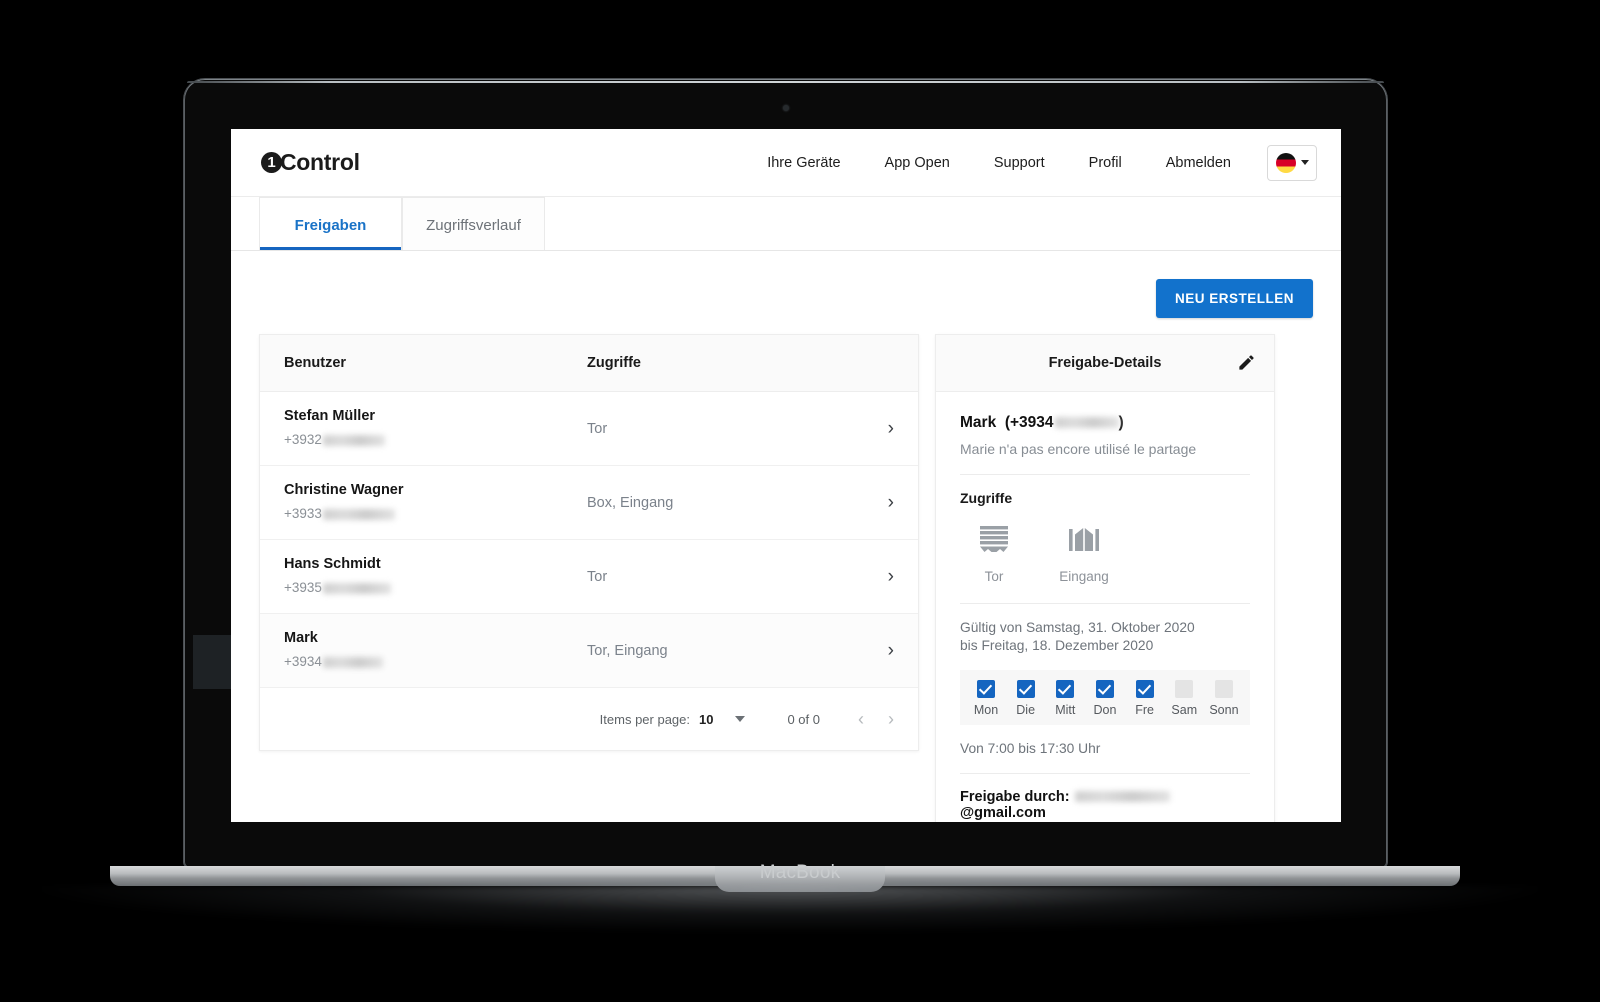 The height and width of the screenshot is (1002, 1600). I want to click on language-selector, so click(1292, 162).